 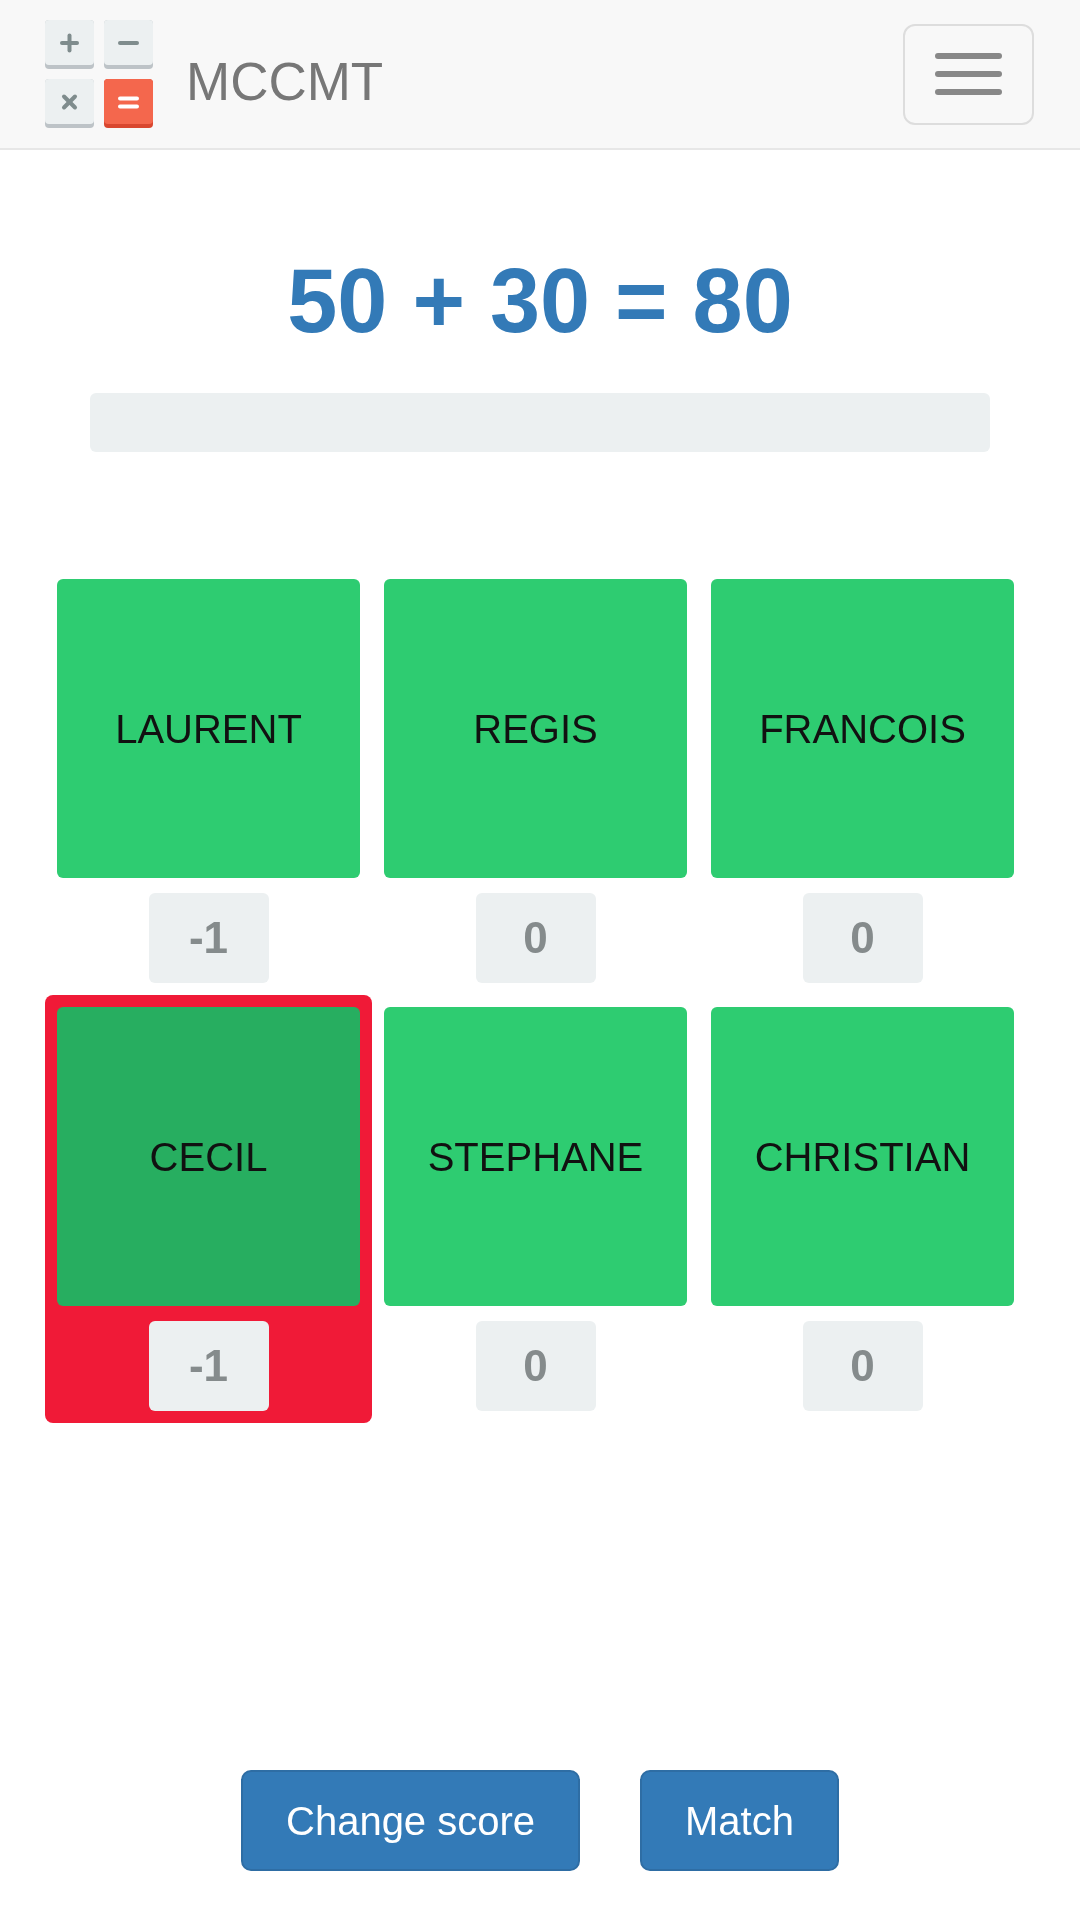 What do you see at coordinates (128, 44) in the screenshot?
I see `minus-key-icon` at bounding box center [128, 44].